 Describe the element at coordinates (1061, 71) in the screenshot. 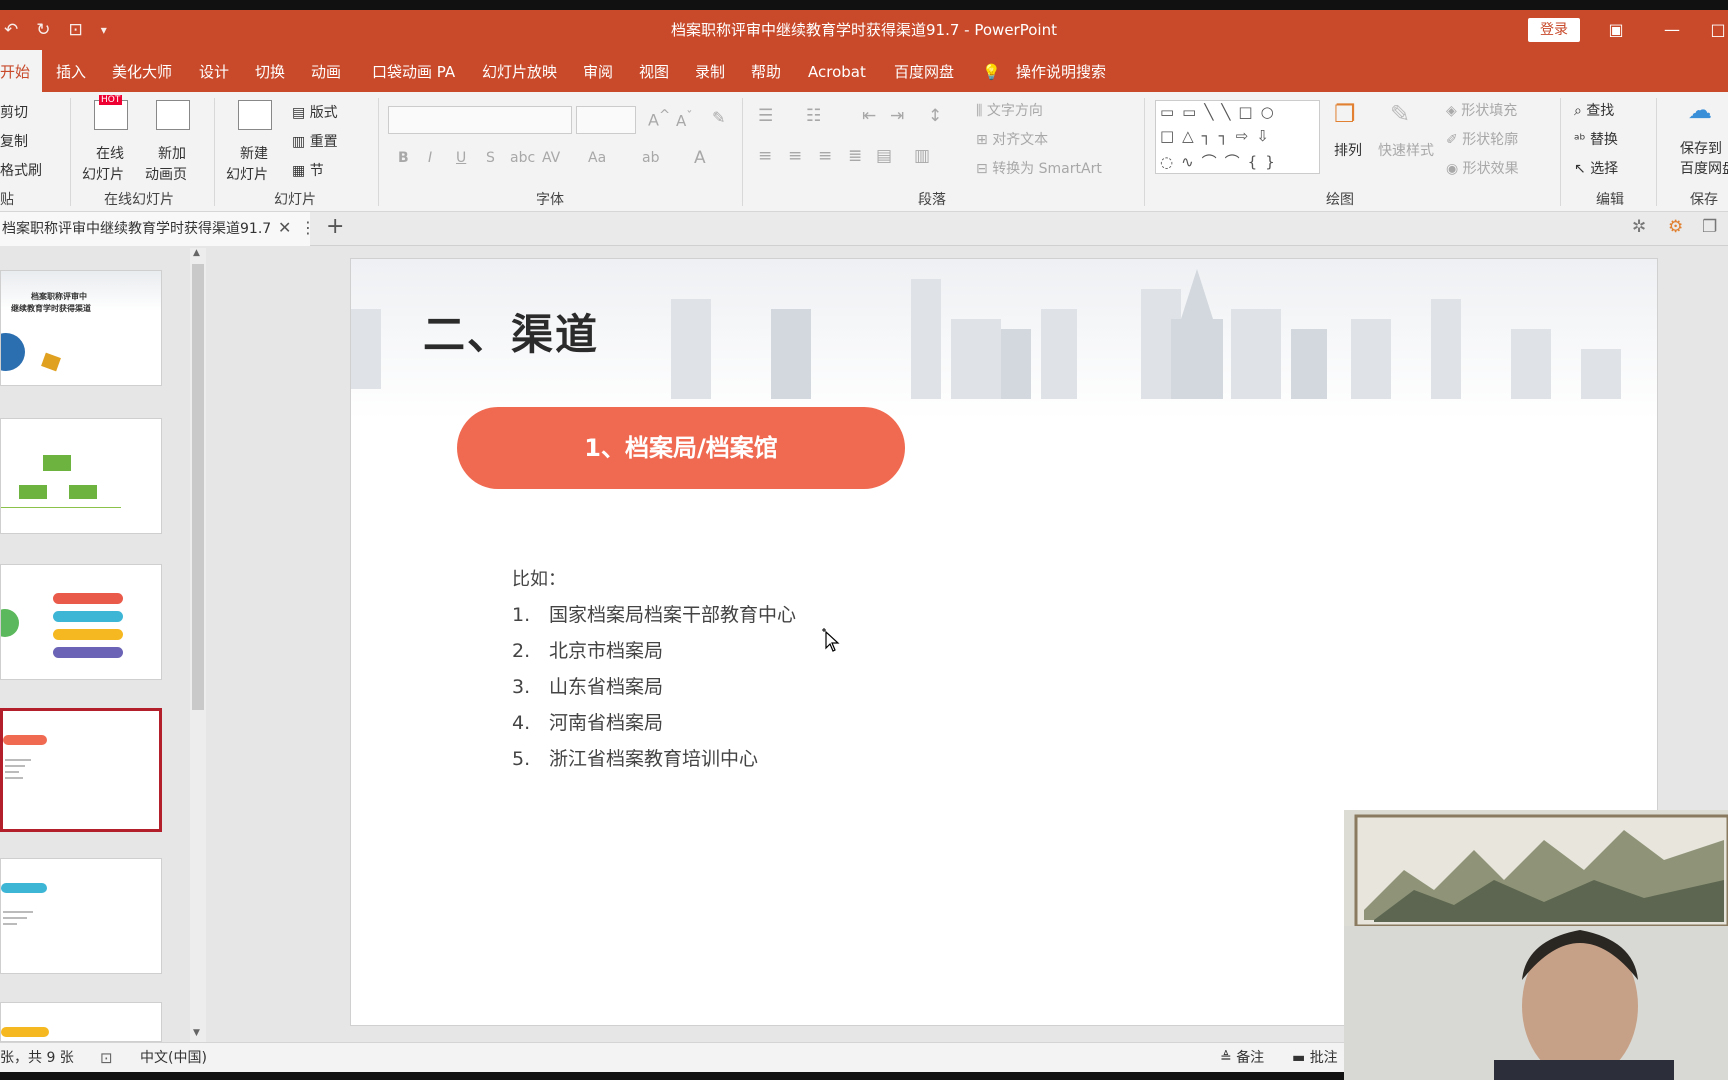

I see `tell-me-search: 操作说明搜索` at that location.